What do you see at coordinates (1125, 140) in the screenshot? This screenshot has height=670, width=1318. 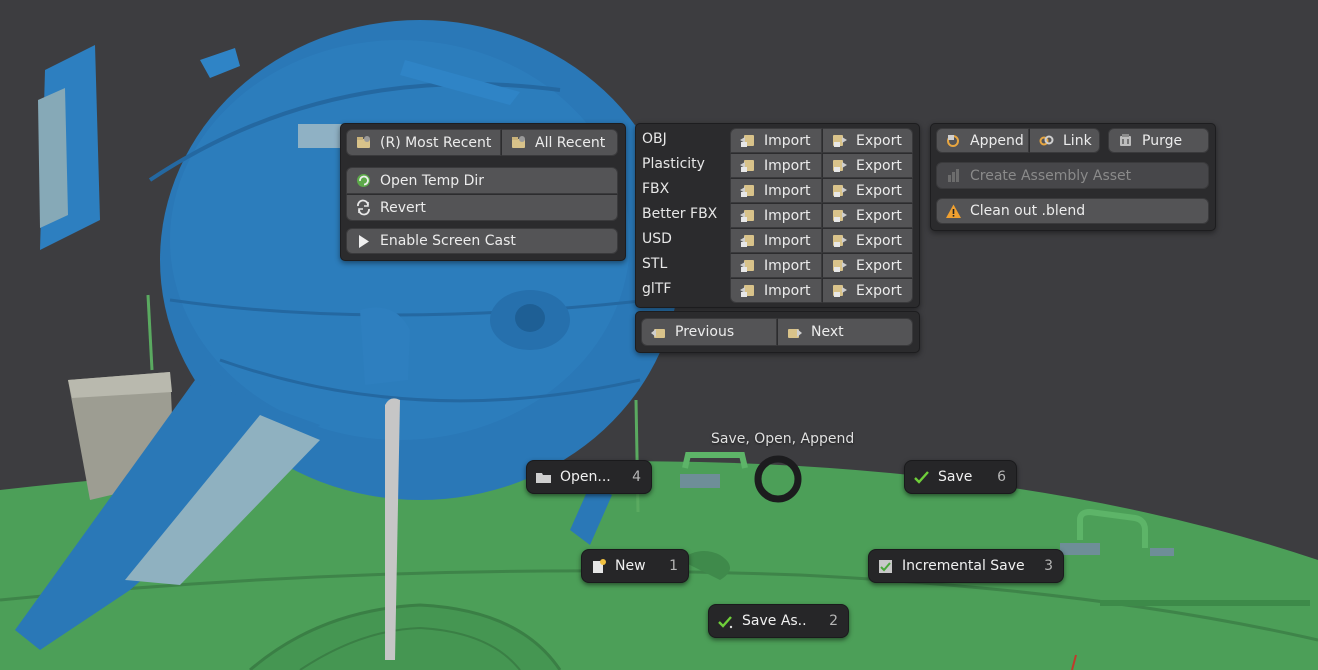 I see `purge-icon` at bounding box center [1125, 140].